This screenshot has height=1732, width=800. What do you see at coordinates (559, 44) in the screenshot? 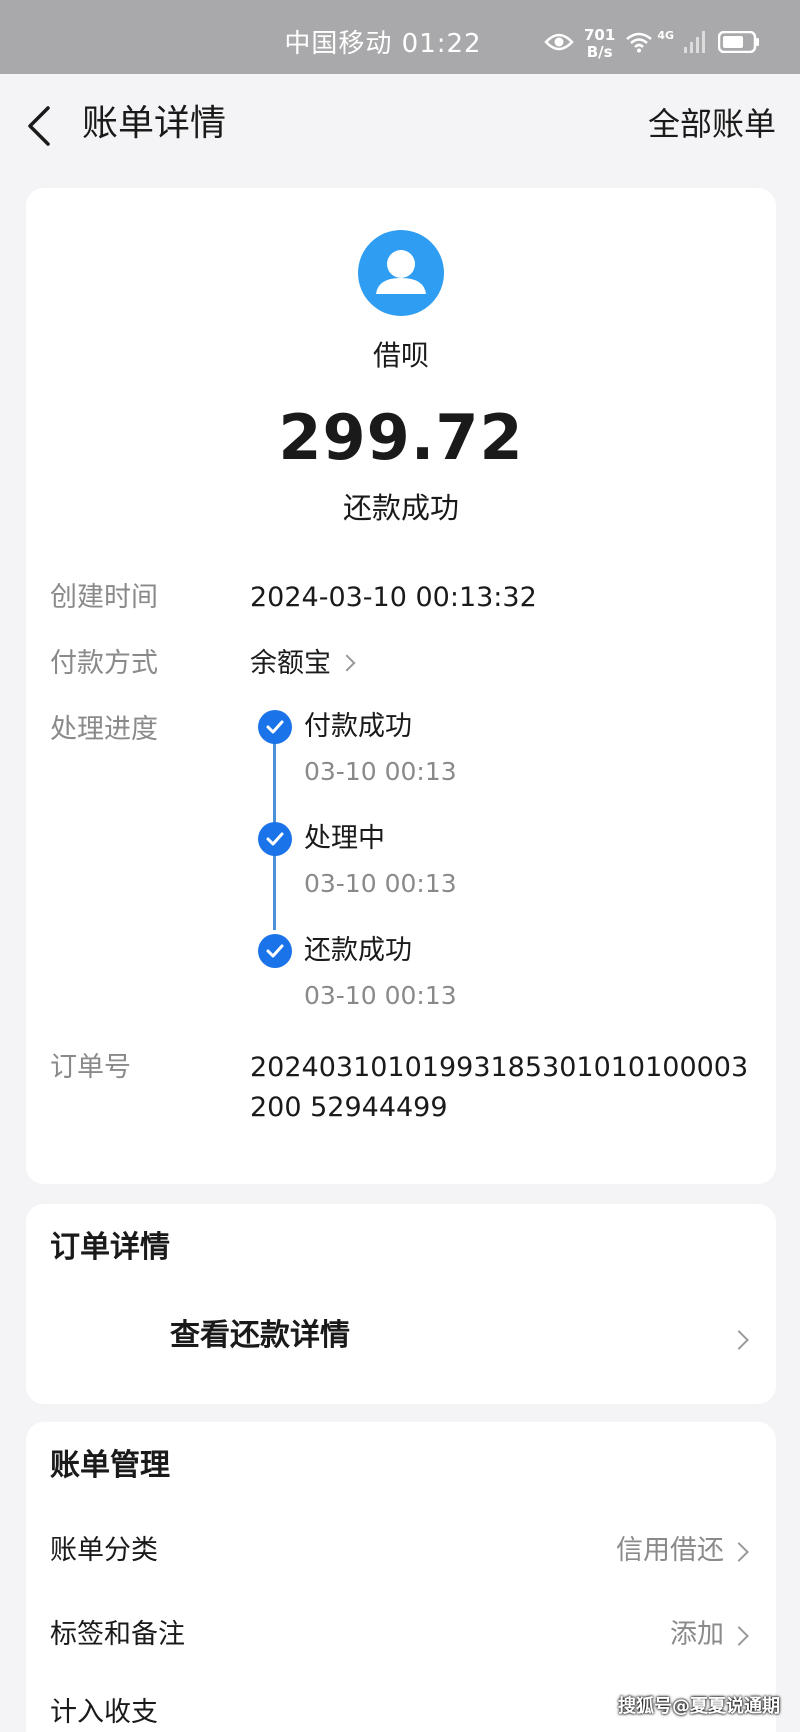
I see `eye-icon` at bounding box center [559, 44].